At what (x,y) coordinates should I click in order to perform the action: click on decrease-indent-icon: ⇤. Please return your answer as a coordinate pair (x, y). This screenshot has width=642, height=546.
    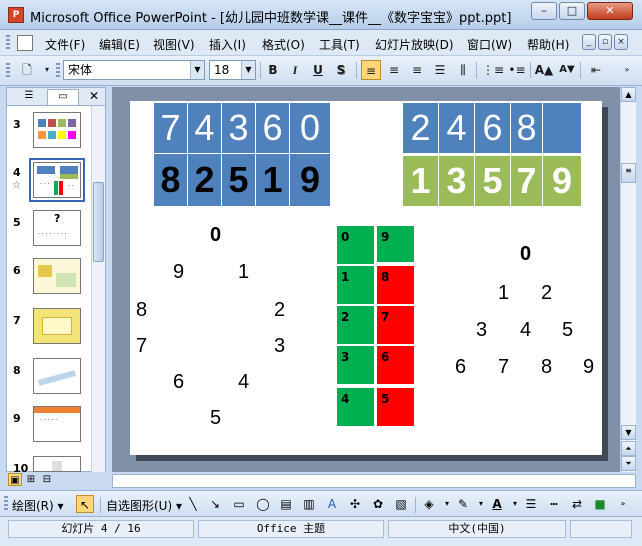
    Looking at the image, I should click on (596, 70).